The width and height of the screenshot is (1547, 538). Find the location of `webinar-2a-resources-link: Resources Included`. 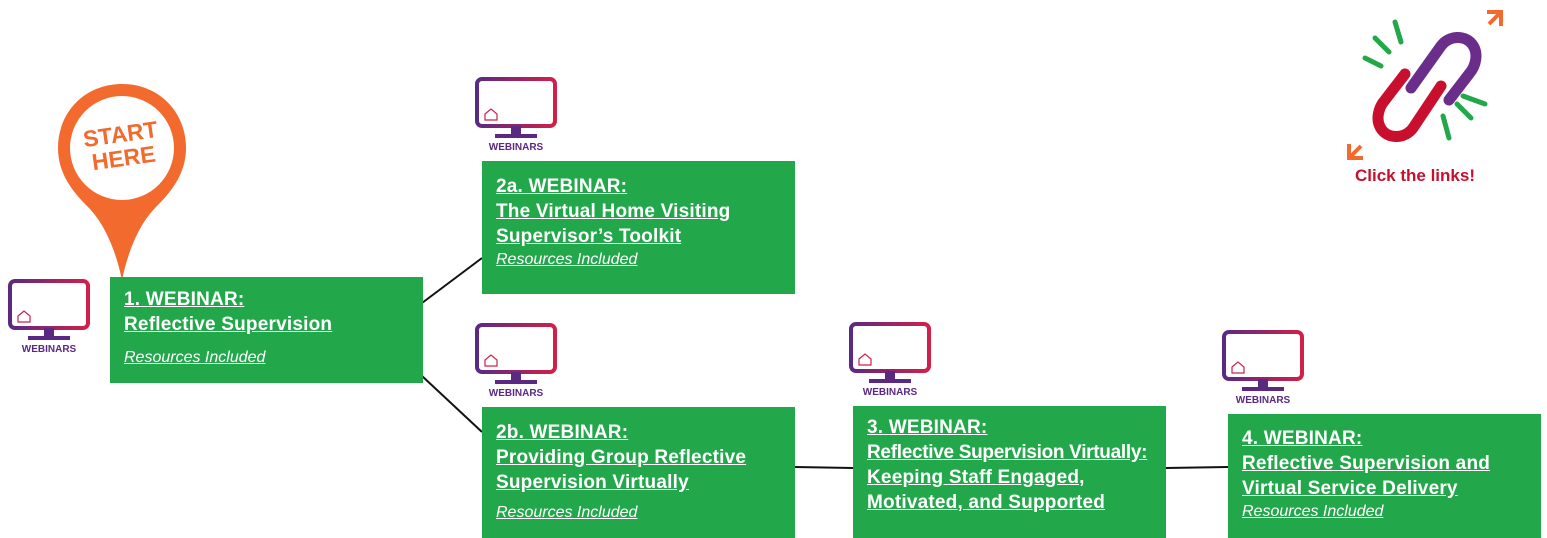

webinar-2a-resources-link: Resources Included is located at coordinates (638, 260).